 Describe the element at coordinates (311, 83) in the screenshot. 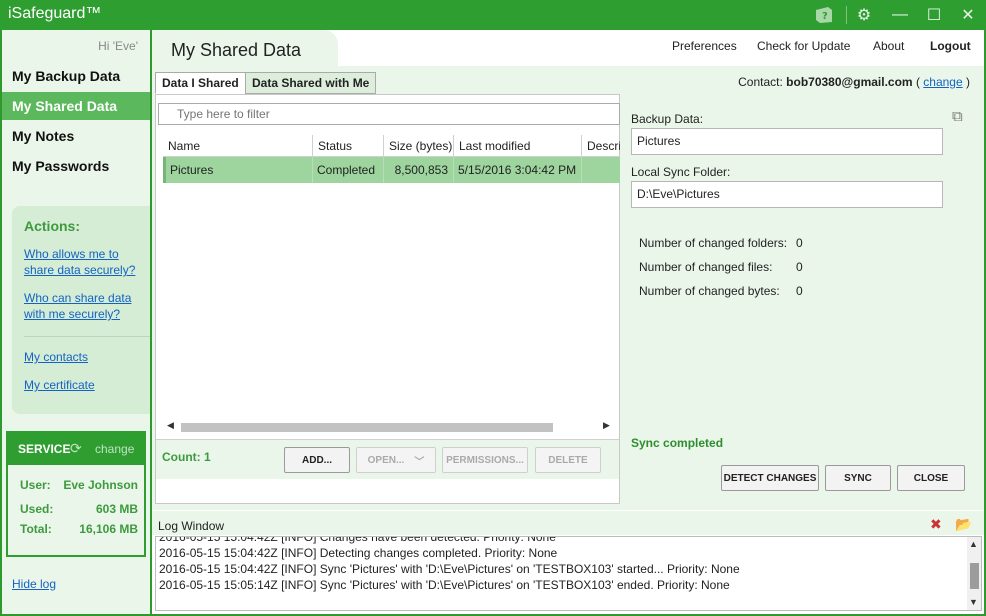

I see `tab-data-shared-with-me: Data Shared with Me` at that location.